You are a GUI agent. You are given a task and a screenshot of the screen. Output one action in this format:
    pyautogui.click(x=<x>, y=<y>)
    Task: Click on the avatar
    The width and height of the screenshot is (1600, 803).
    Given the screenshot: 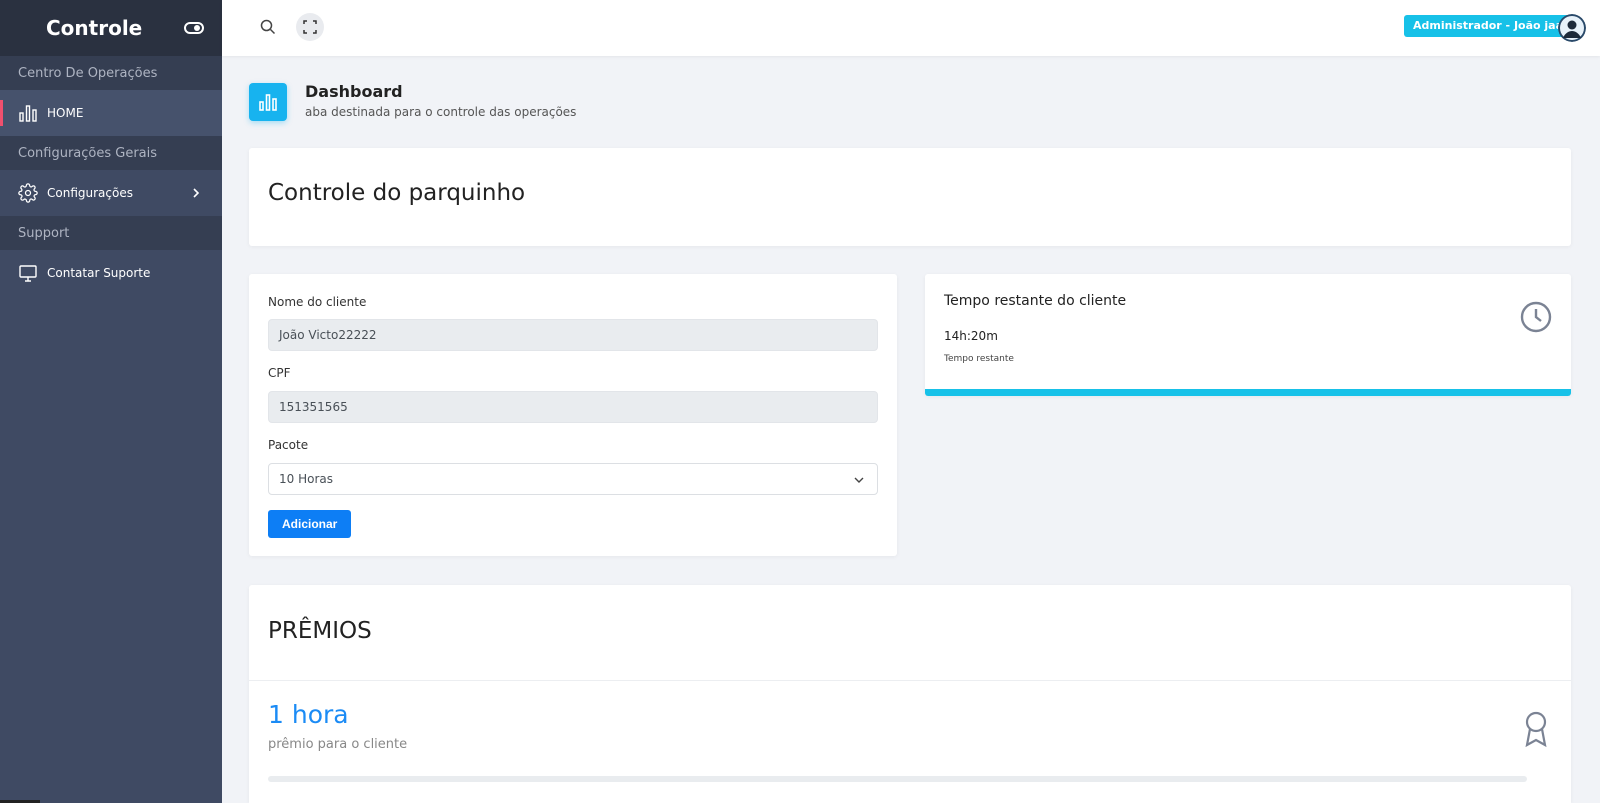 What is the action you would take?
    pyautogui.click(x=1572, y=28)
    